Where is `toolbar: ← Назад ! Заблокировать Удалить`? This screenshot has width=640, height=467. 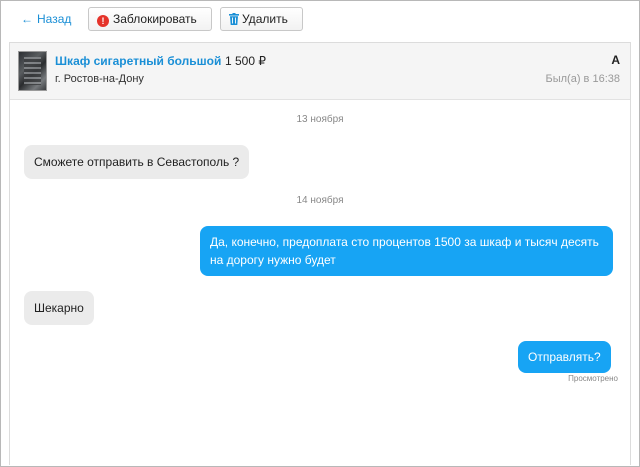
toolbar: ← Назад ! Заблокировать Удалить is located at coordinates (320, 21).